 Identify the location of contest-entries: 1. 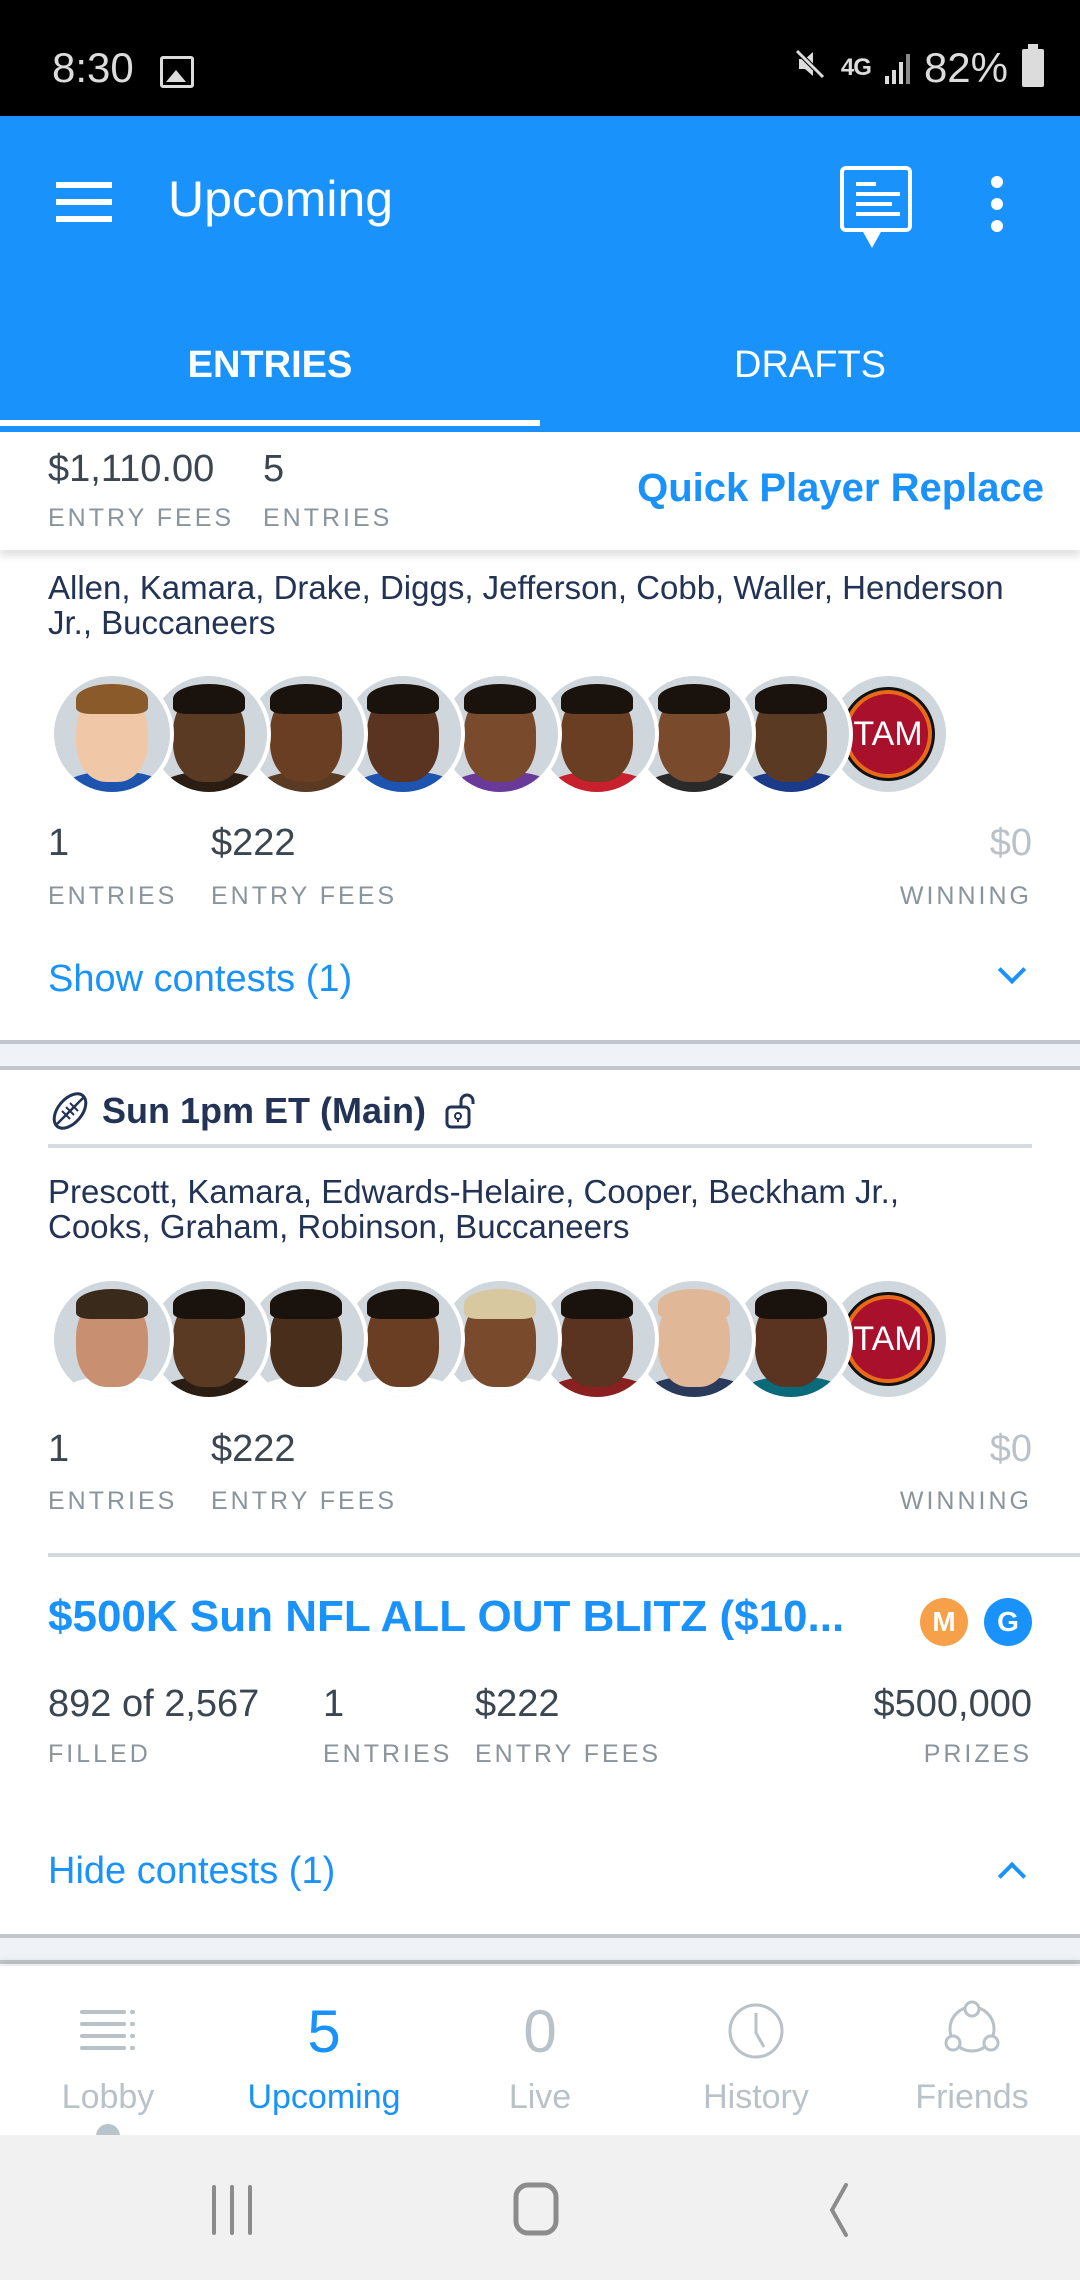
(334, 1704).